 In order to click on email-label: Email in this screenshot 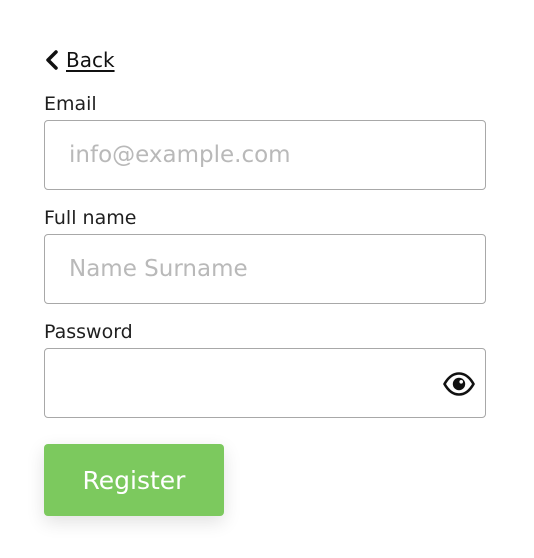, I will do `click(70, 104)`.